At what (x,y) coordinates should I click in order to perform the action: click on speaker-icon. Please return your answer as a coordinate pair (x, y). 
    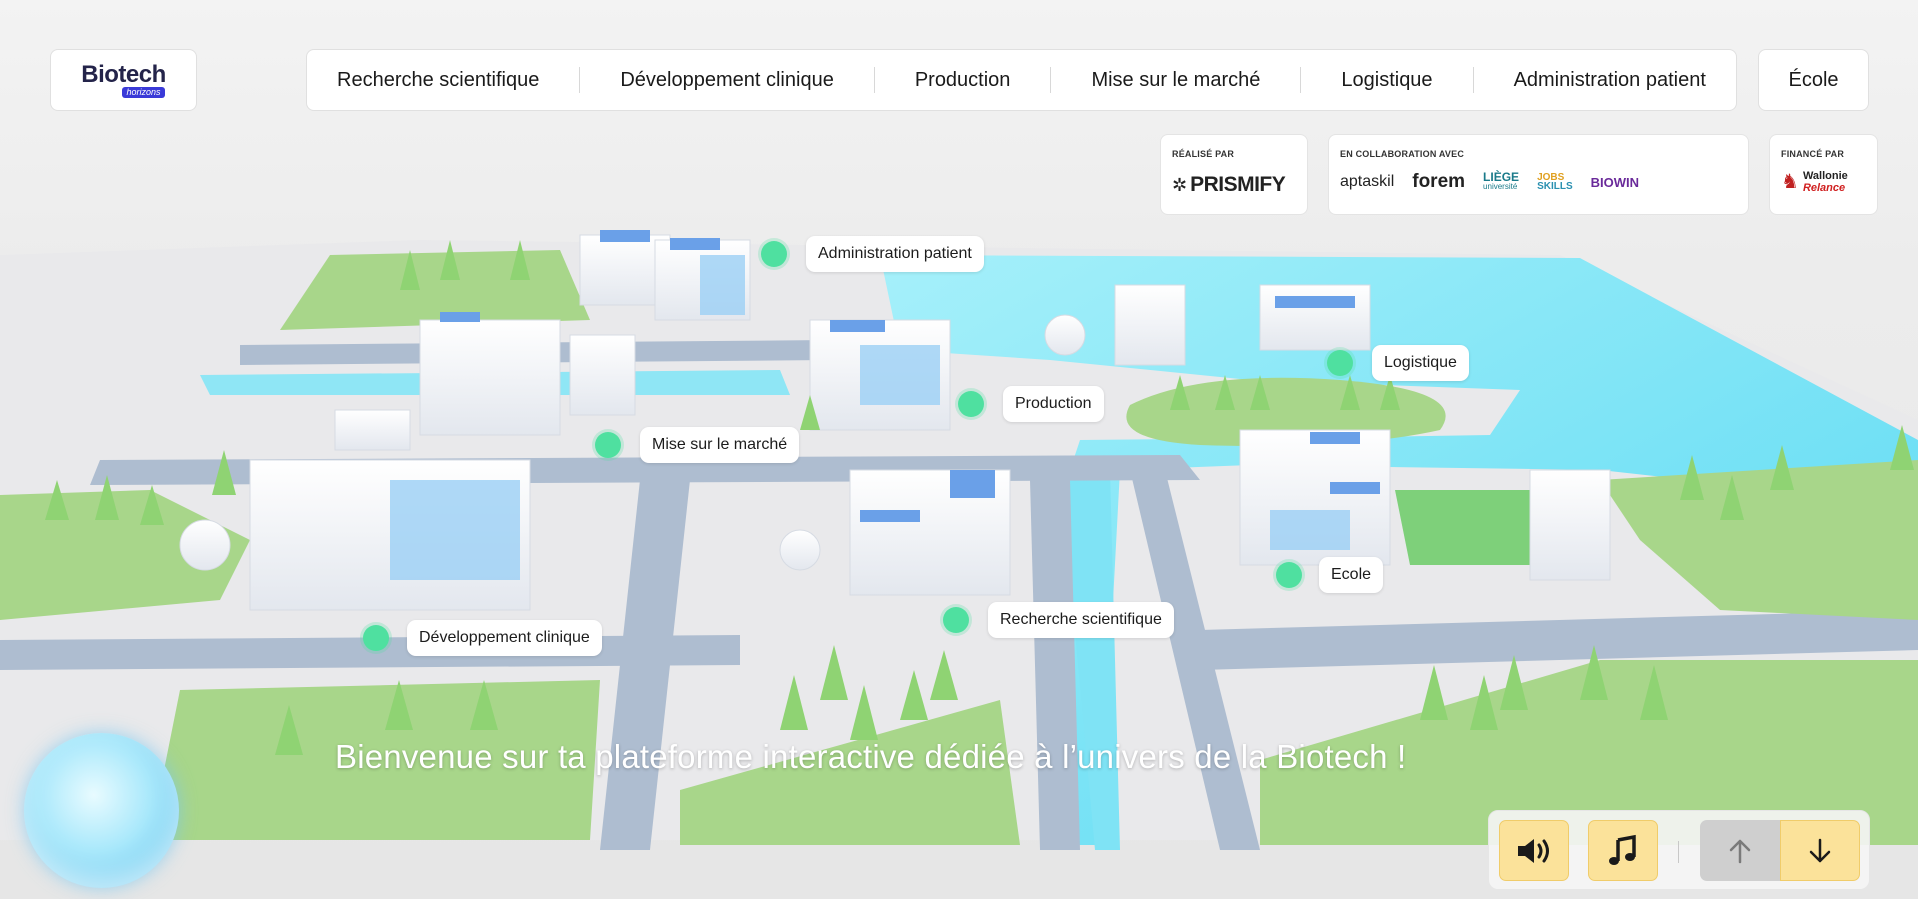
    Looking at the image, I should click on (1533, 850).